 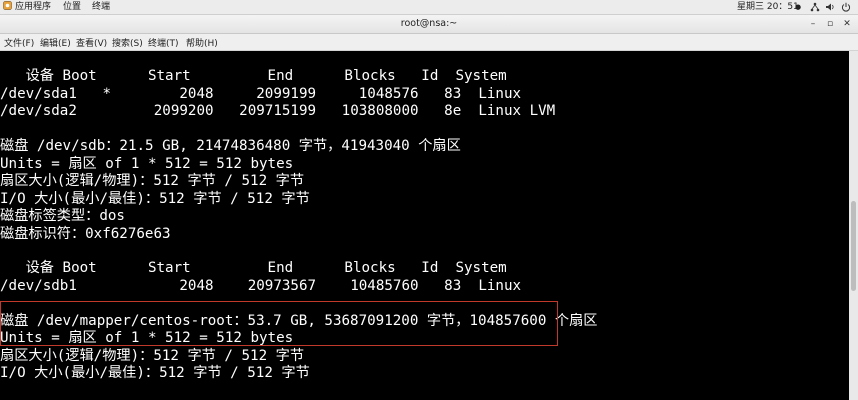 What do you see at coordinates (830, 24) in the screenshot?
I see `maximize-button: ▫` at bounding box center [830, 24].